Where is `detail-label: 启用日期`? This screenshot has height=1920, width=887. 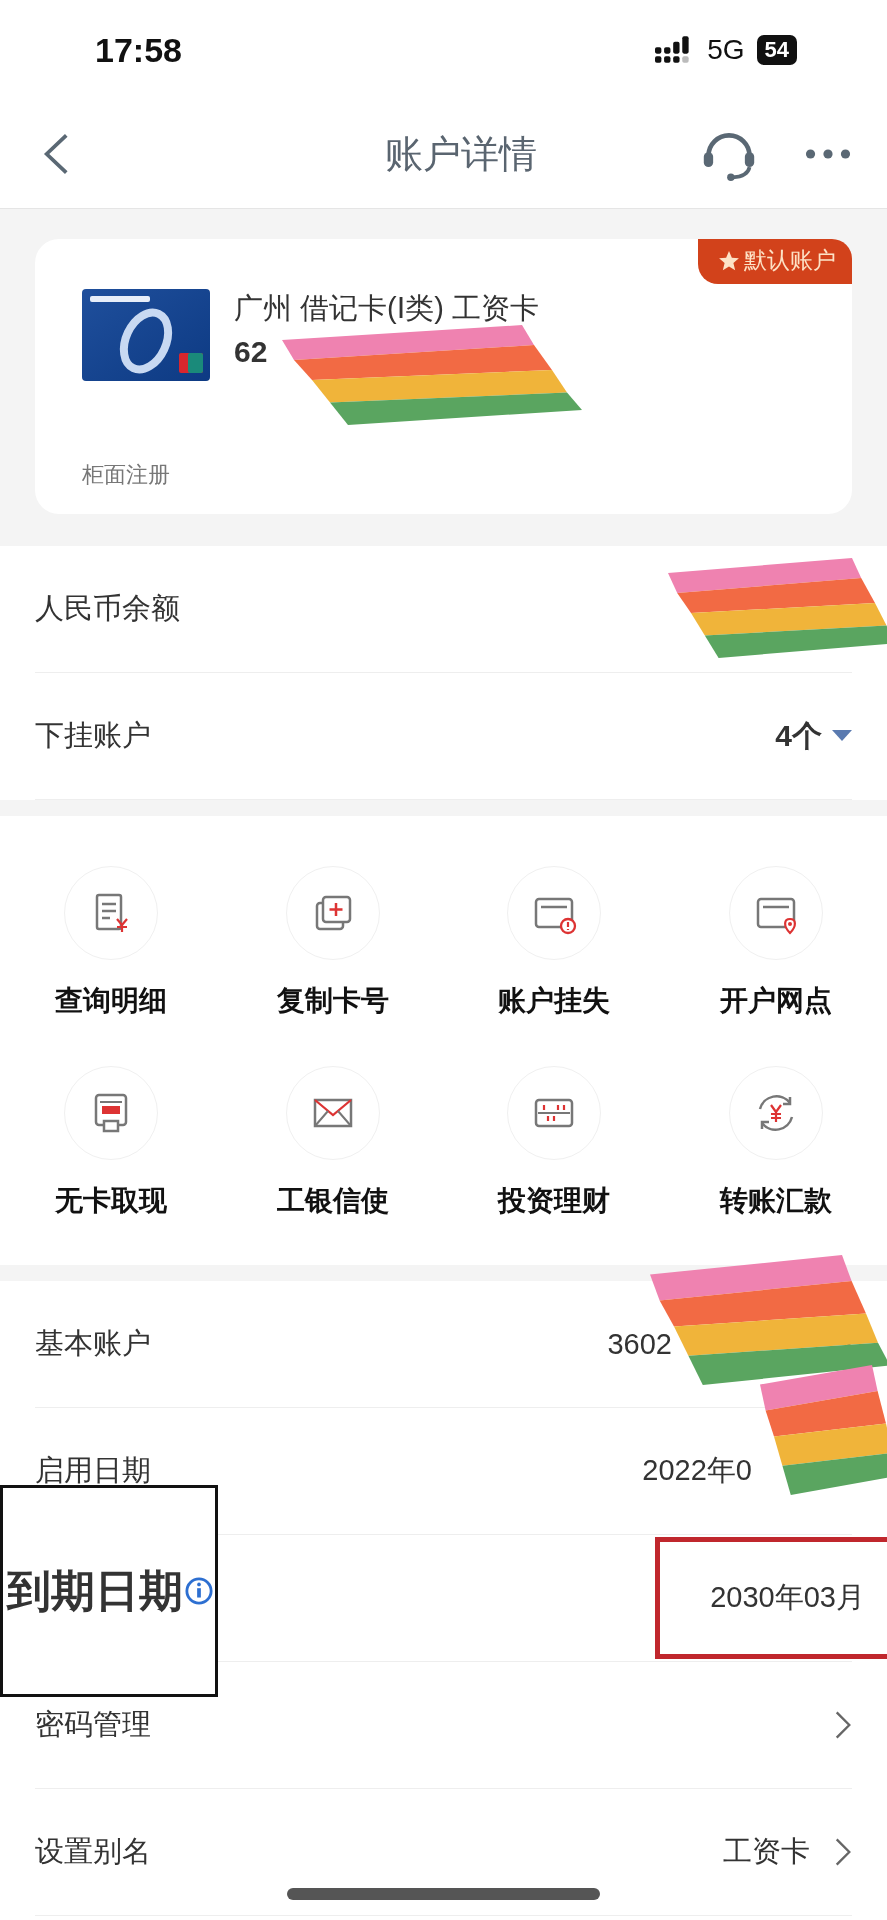 detail-label: 启用日期 is located at coordinates (93, 1470).